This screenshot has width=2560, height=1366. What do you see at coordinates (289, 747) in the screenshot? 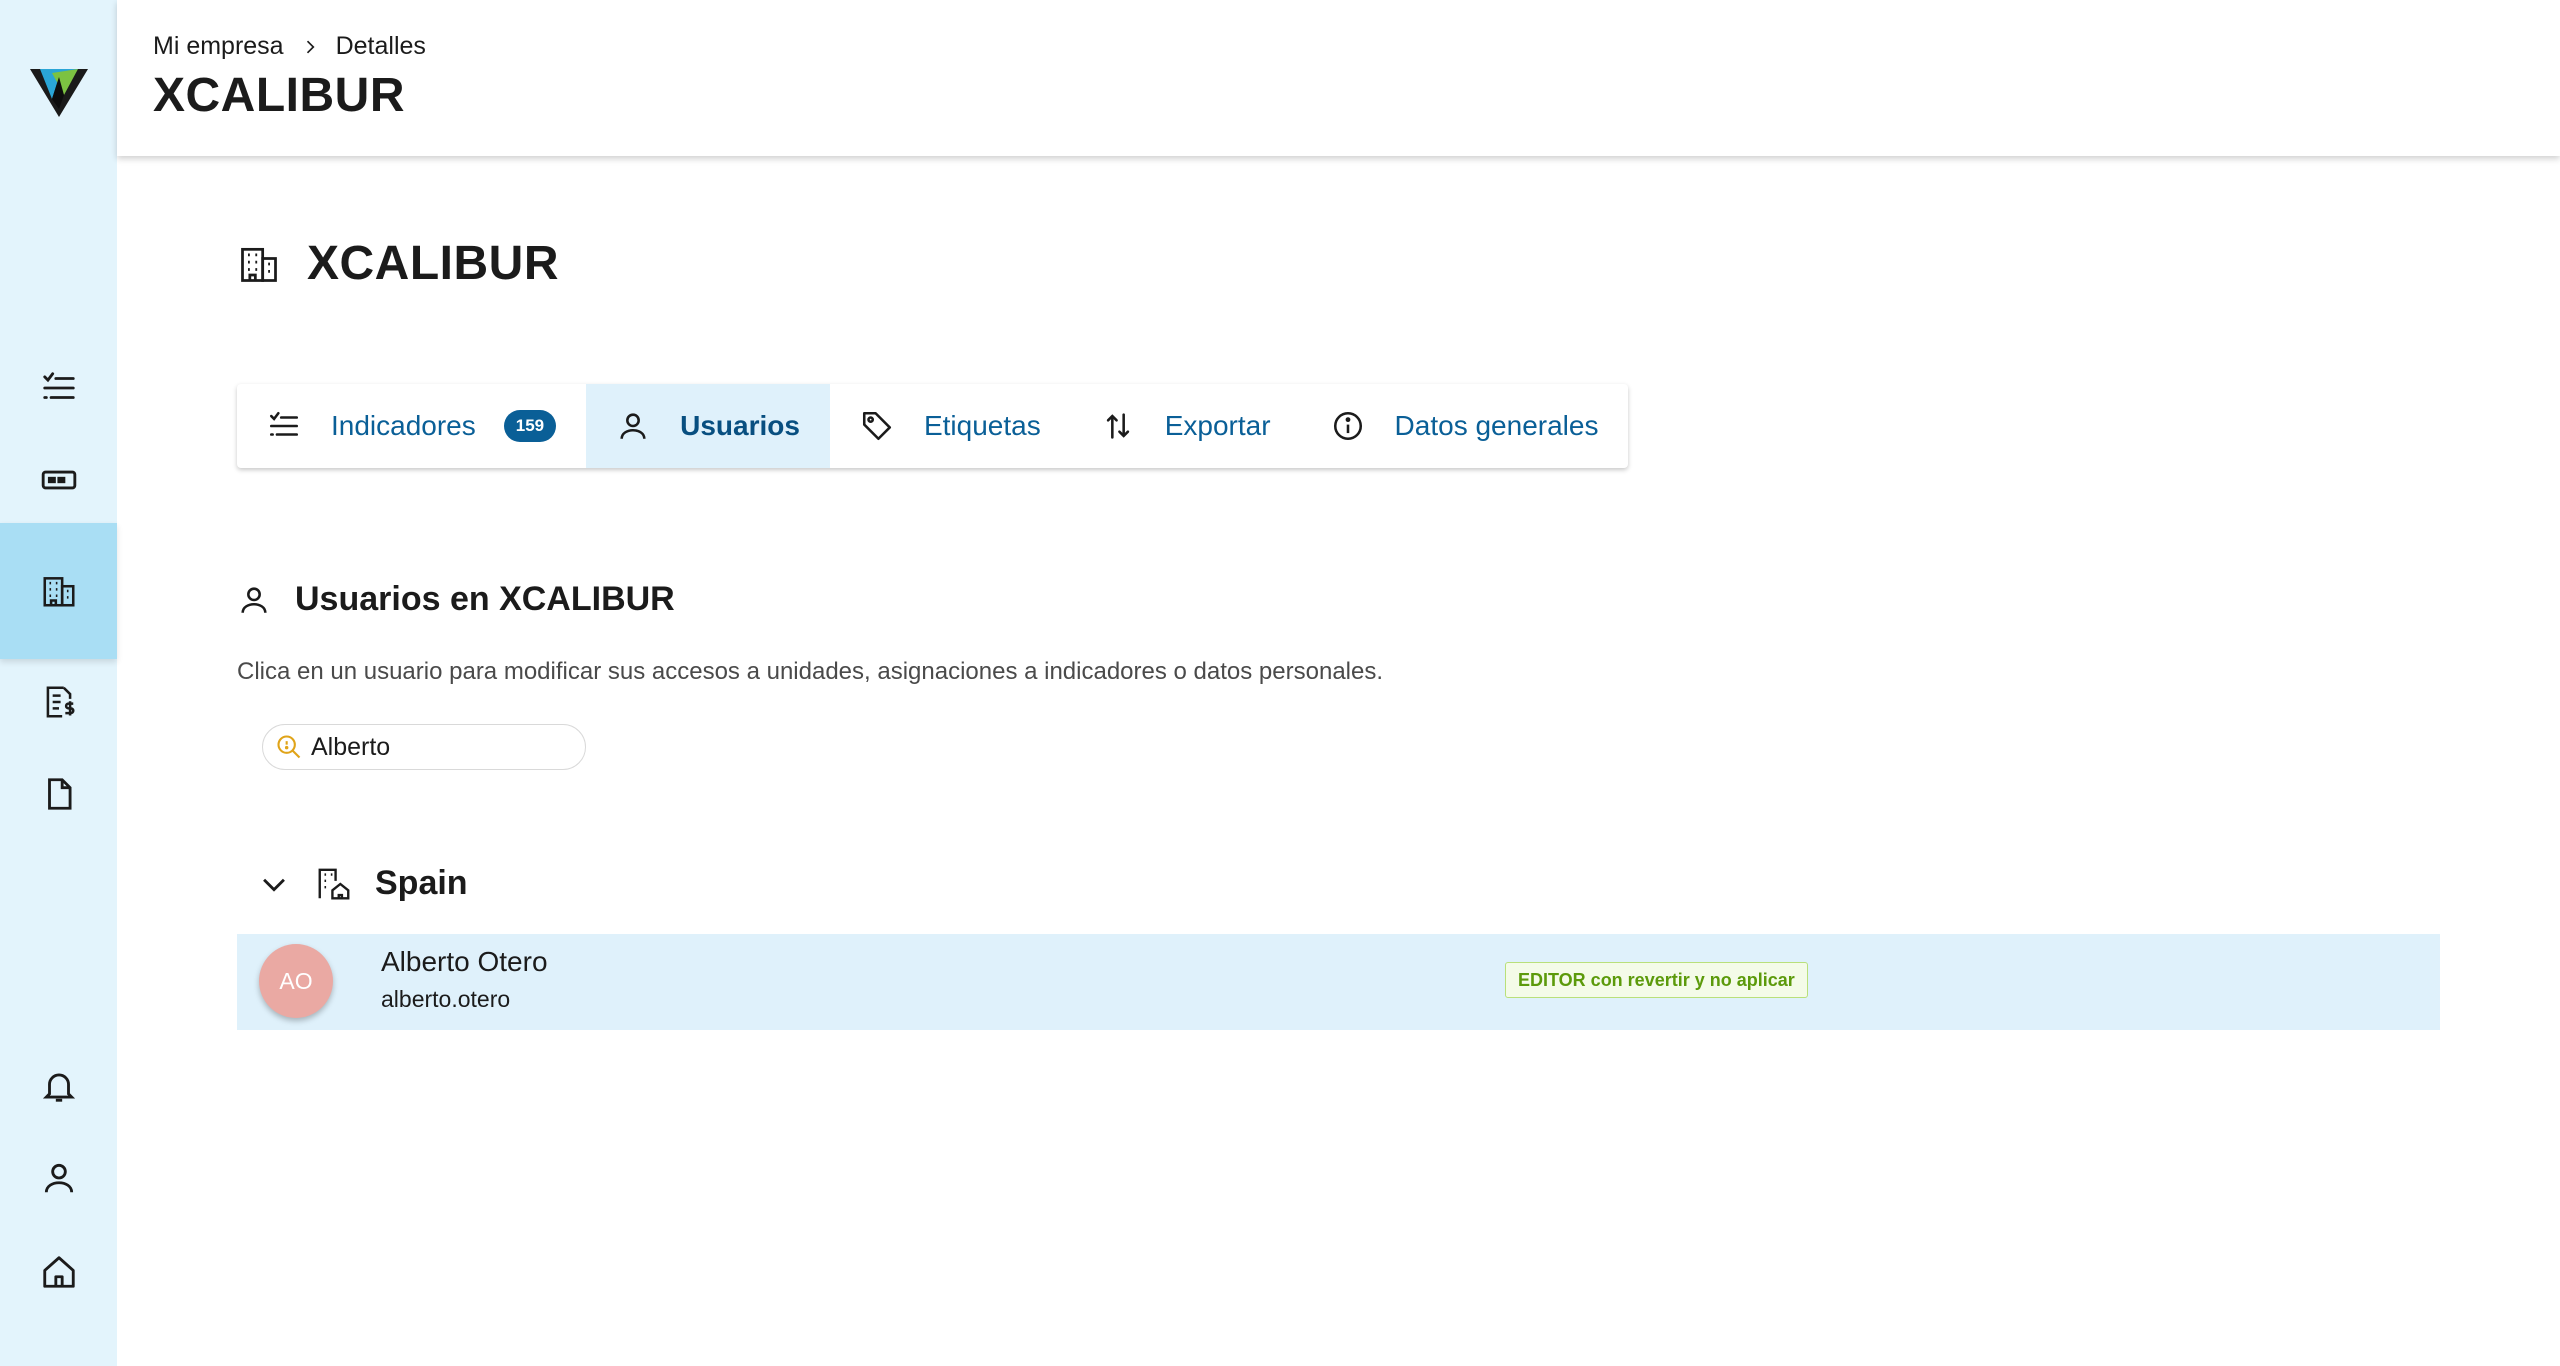
I see `search-icon` at bounding box center [289, 747].